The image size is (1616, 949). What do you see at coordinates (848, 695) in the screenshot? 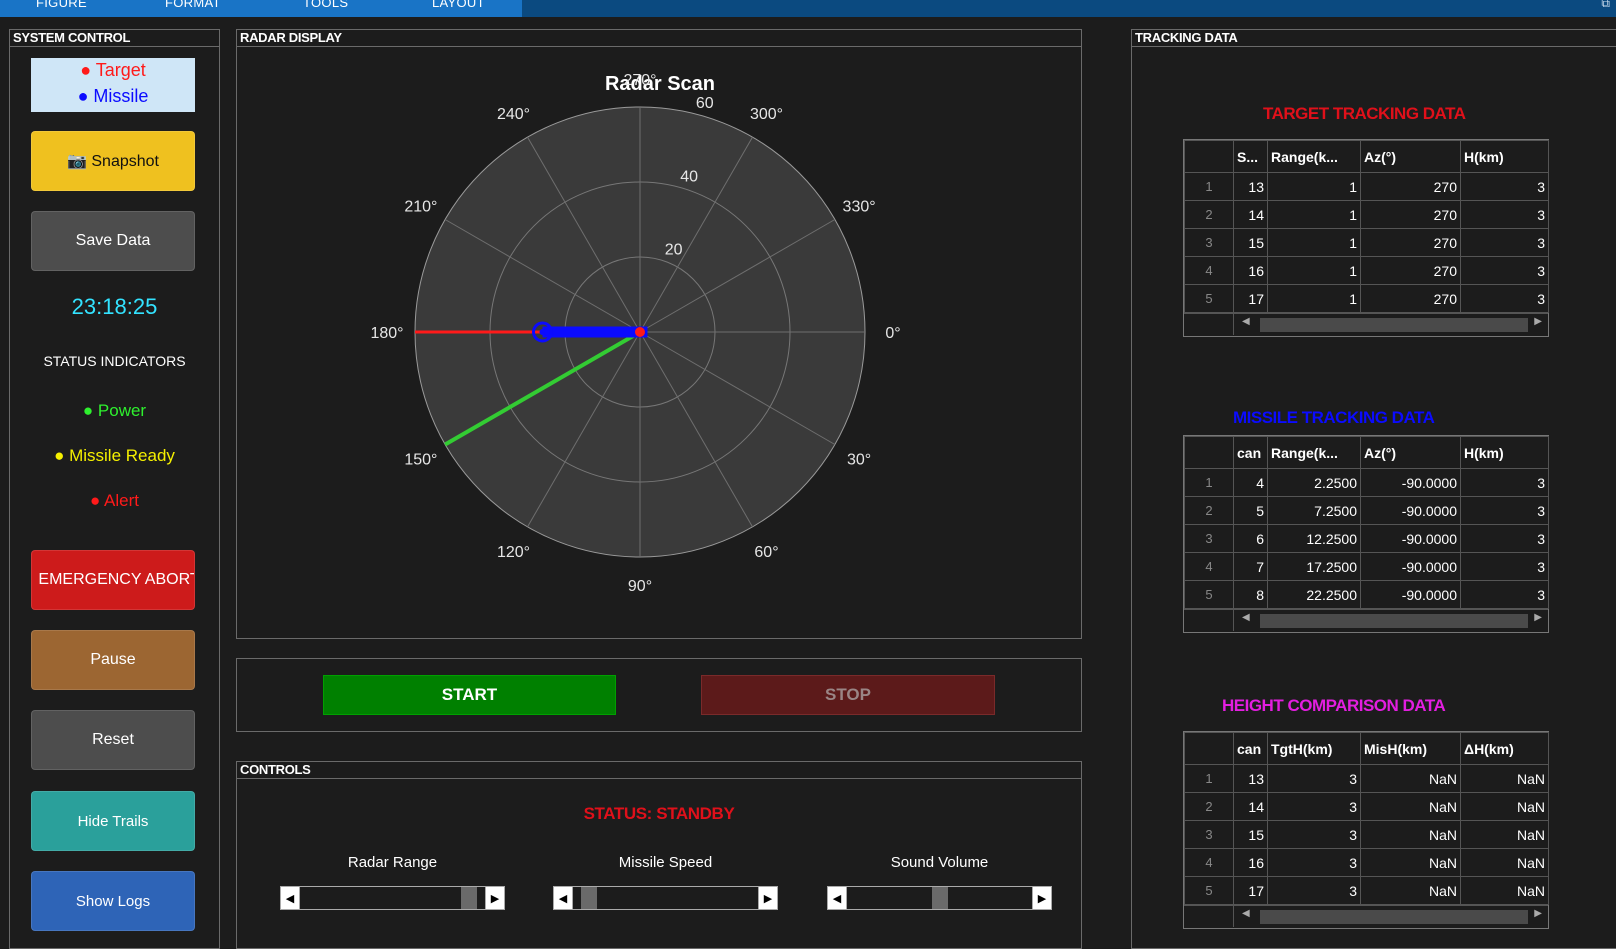
I see `stop-button: STOP` at bounding box center [848, 695].